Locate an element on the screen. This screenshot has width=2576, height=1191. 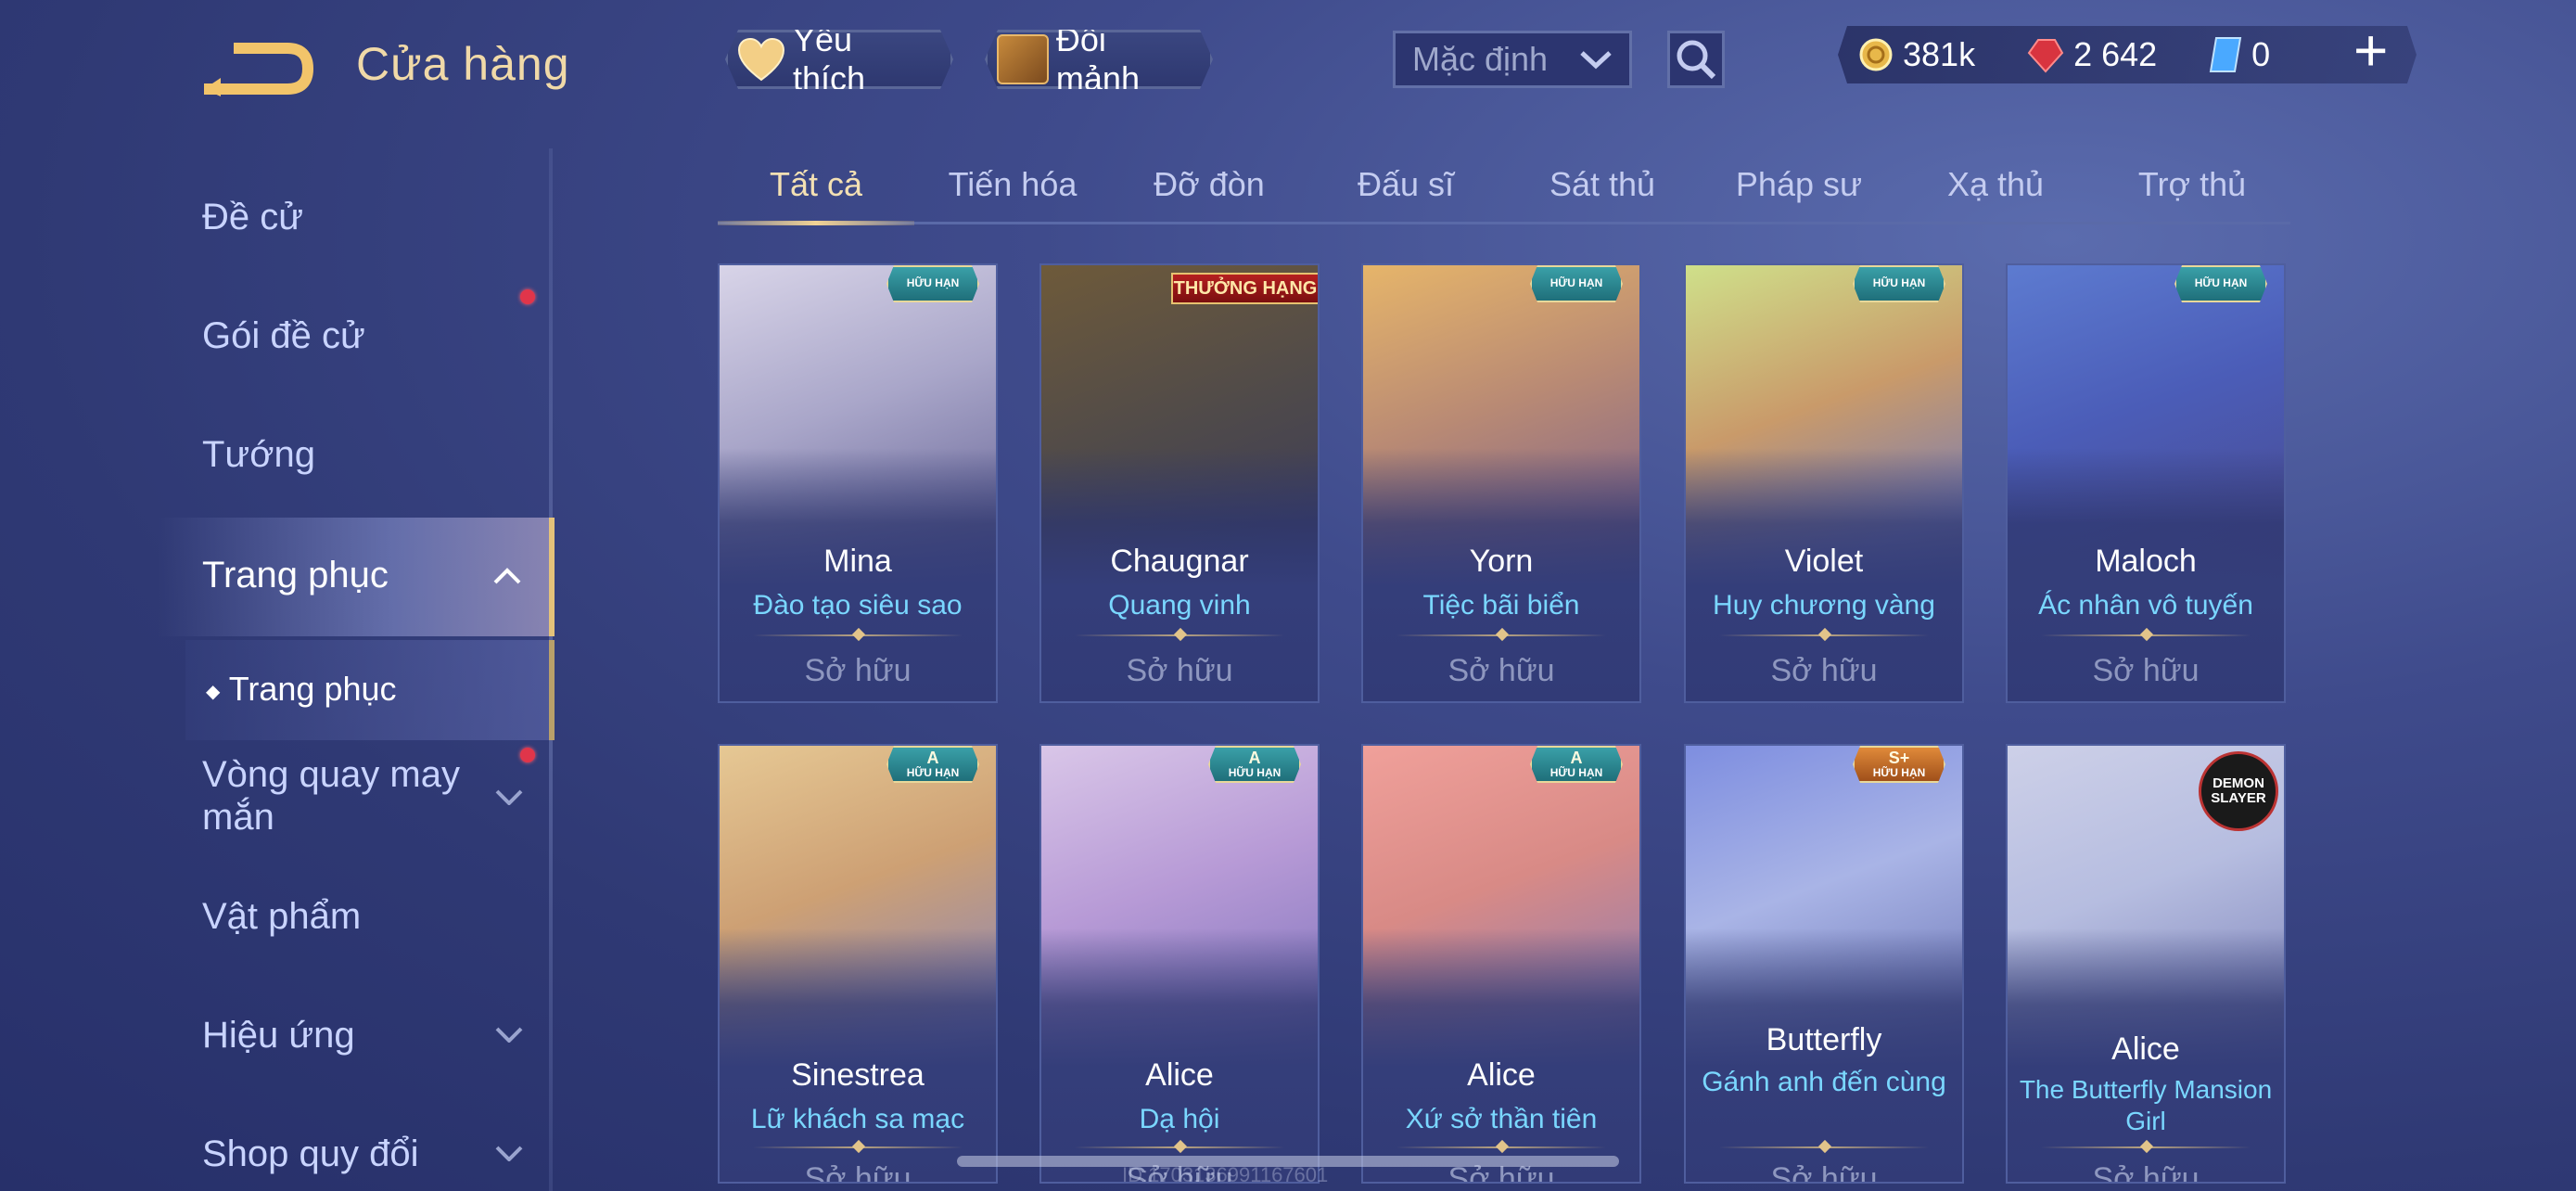
skin-name: Gánh anh đến cùng is located at coordinates (1824, 1082).